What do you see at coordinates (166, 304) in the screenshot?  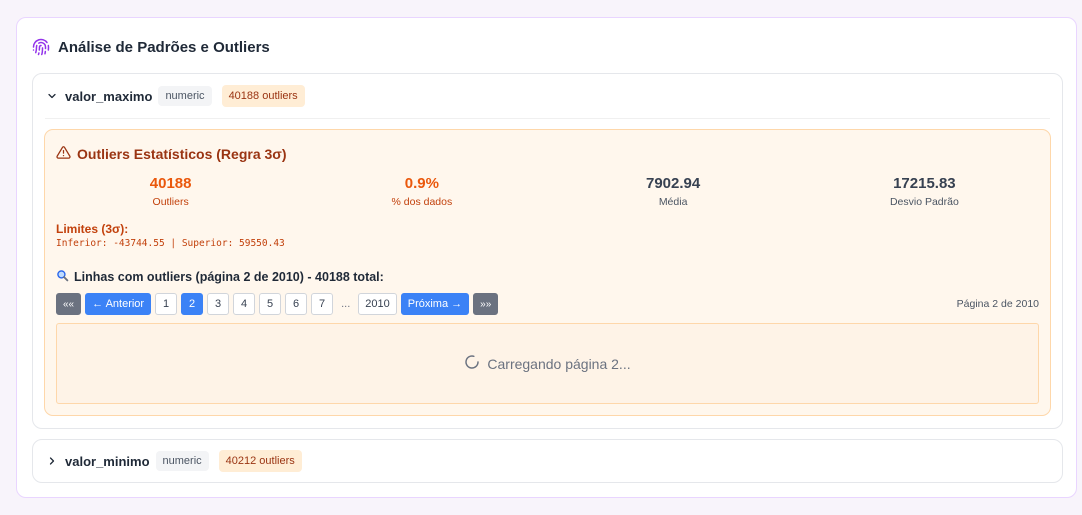 I see `page-button-1: 1` at bounding box center [166, 304].